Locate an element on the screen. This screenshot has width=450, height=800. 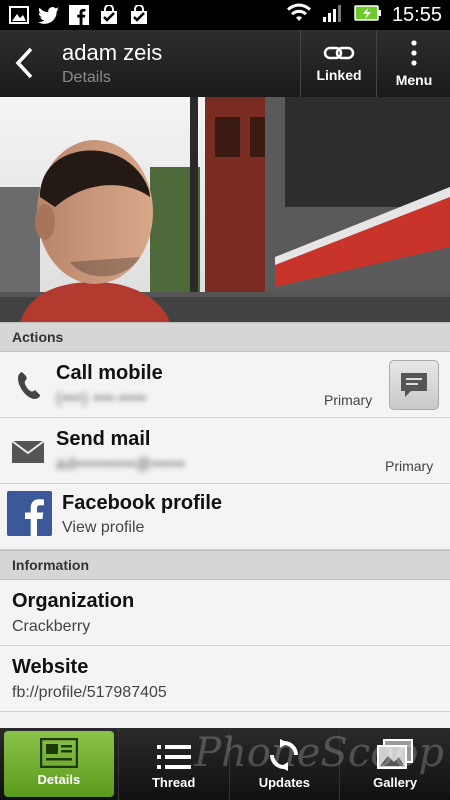
envelope-icon is located at coordinates (28, 452).